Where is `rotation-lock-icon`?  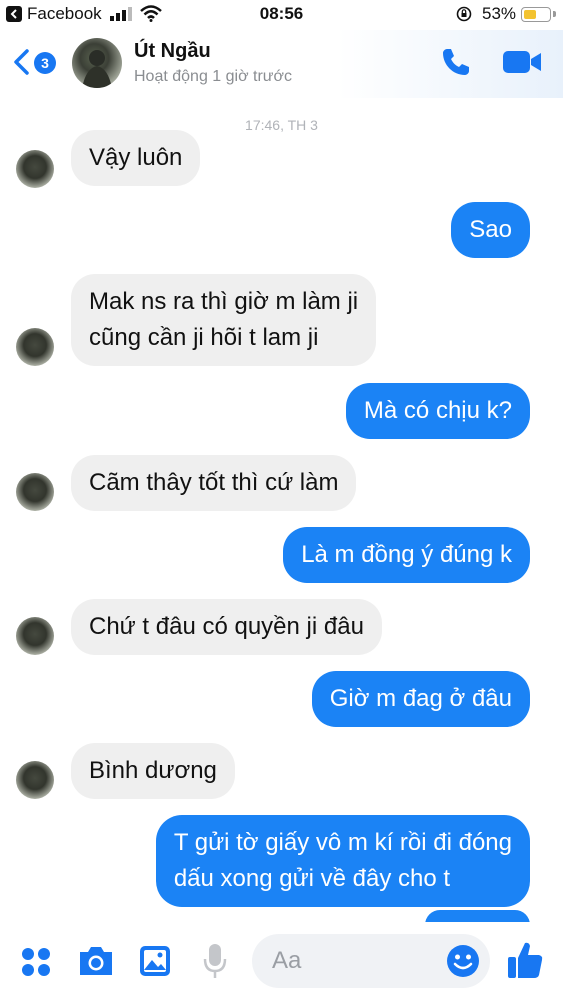
rotation-lock-icon is located at coordinates (464, 14).